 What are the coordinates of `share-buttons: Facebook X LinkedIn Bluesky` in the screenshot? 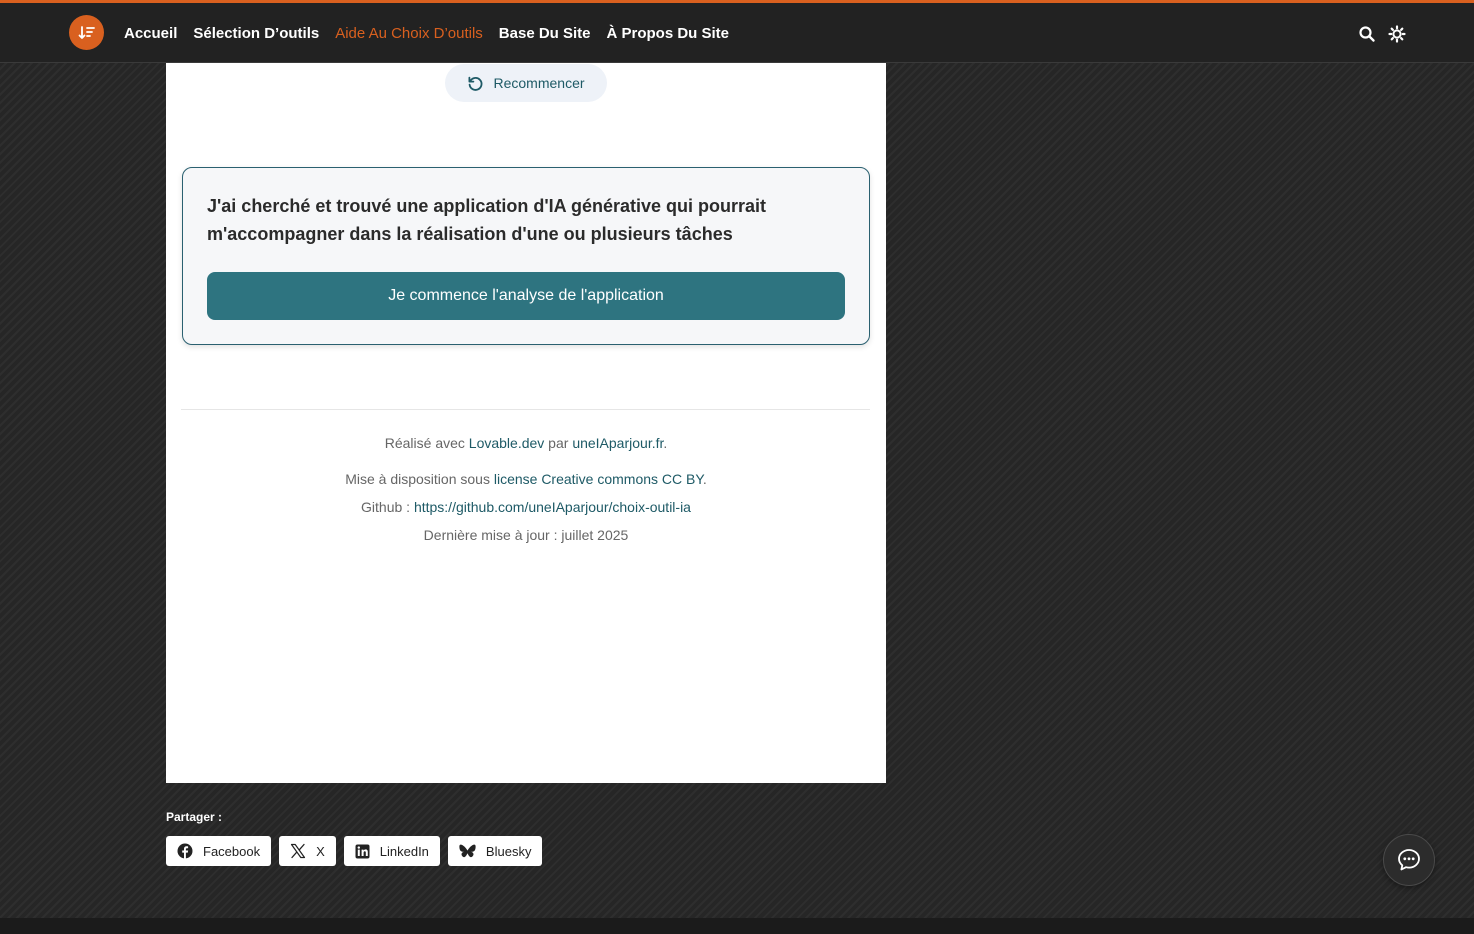 It's located at (358, 851).